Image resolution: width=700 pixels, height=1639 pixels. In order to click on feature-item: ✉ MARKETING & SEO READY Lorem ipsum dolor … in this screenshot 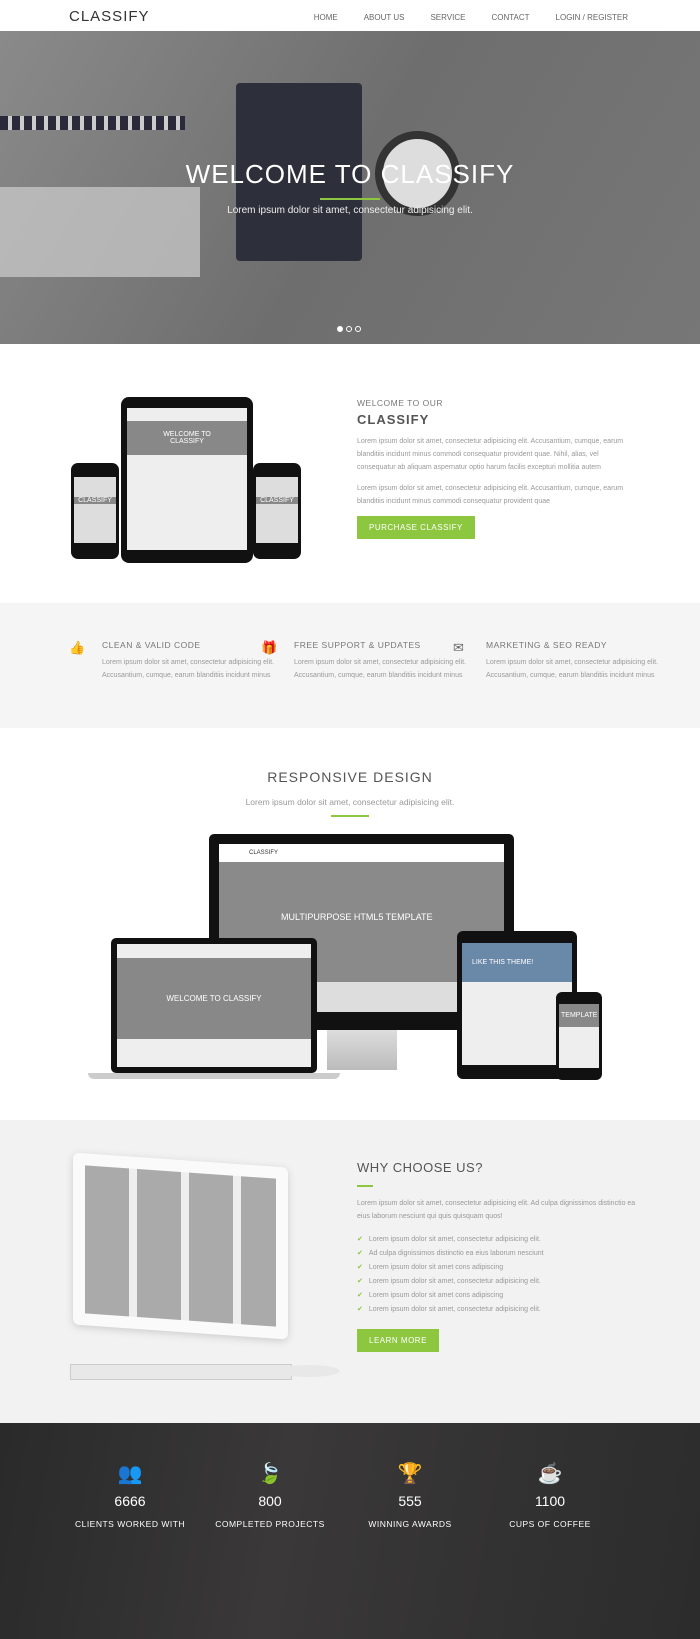, I will do `click(559, 661)`.